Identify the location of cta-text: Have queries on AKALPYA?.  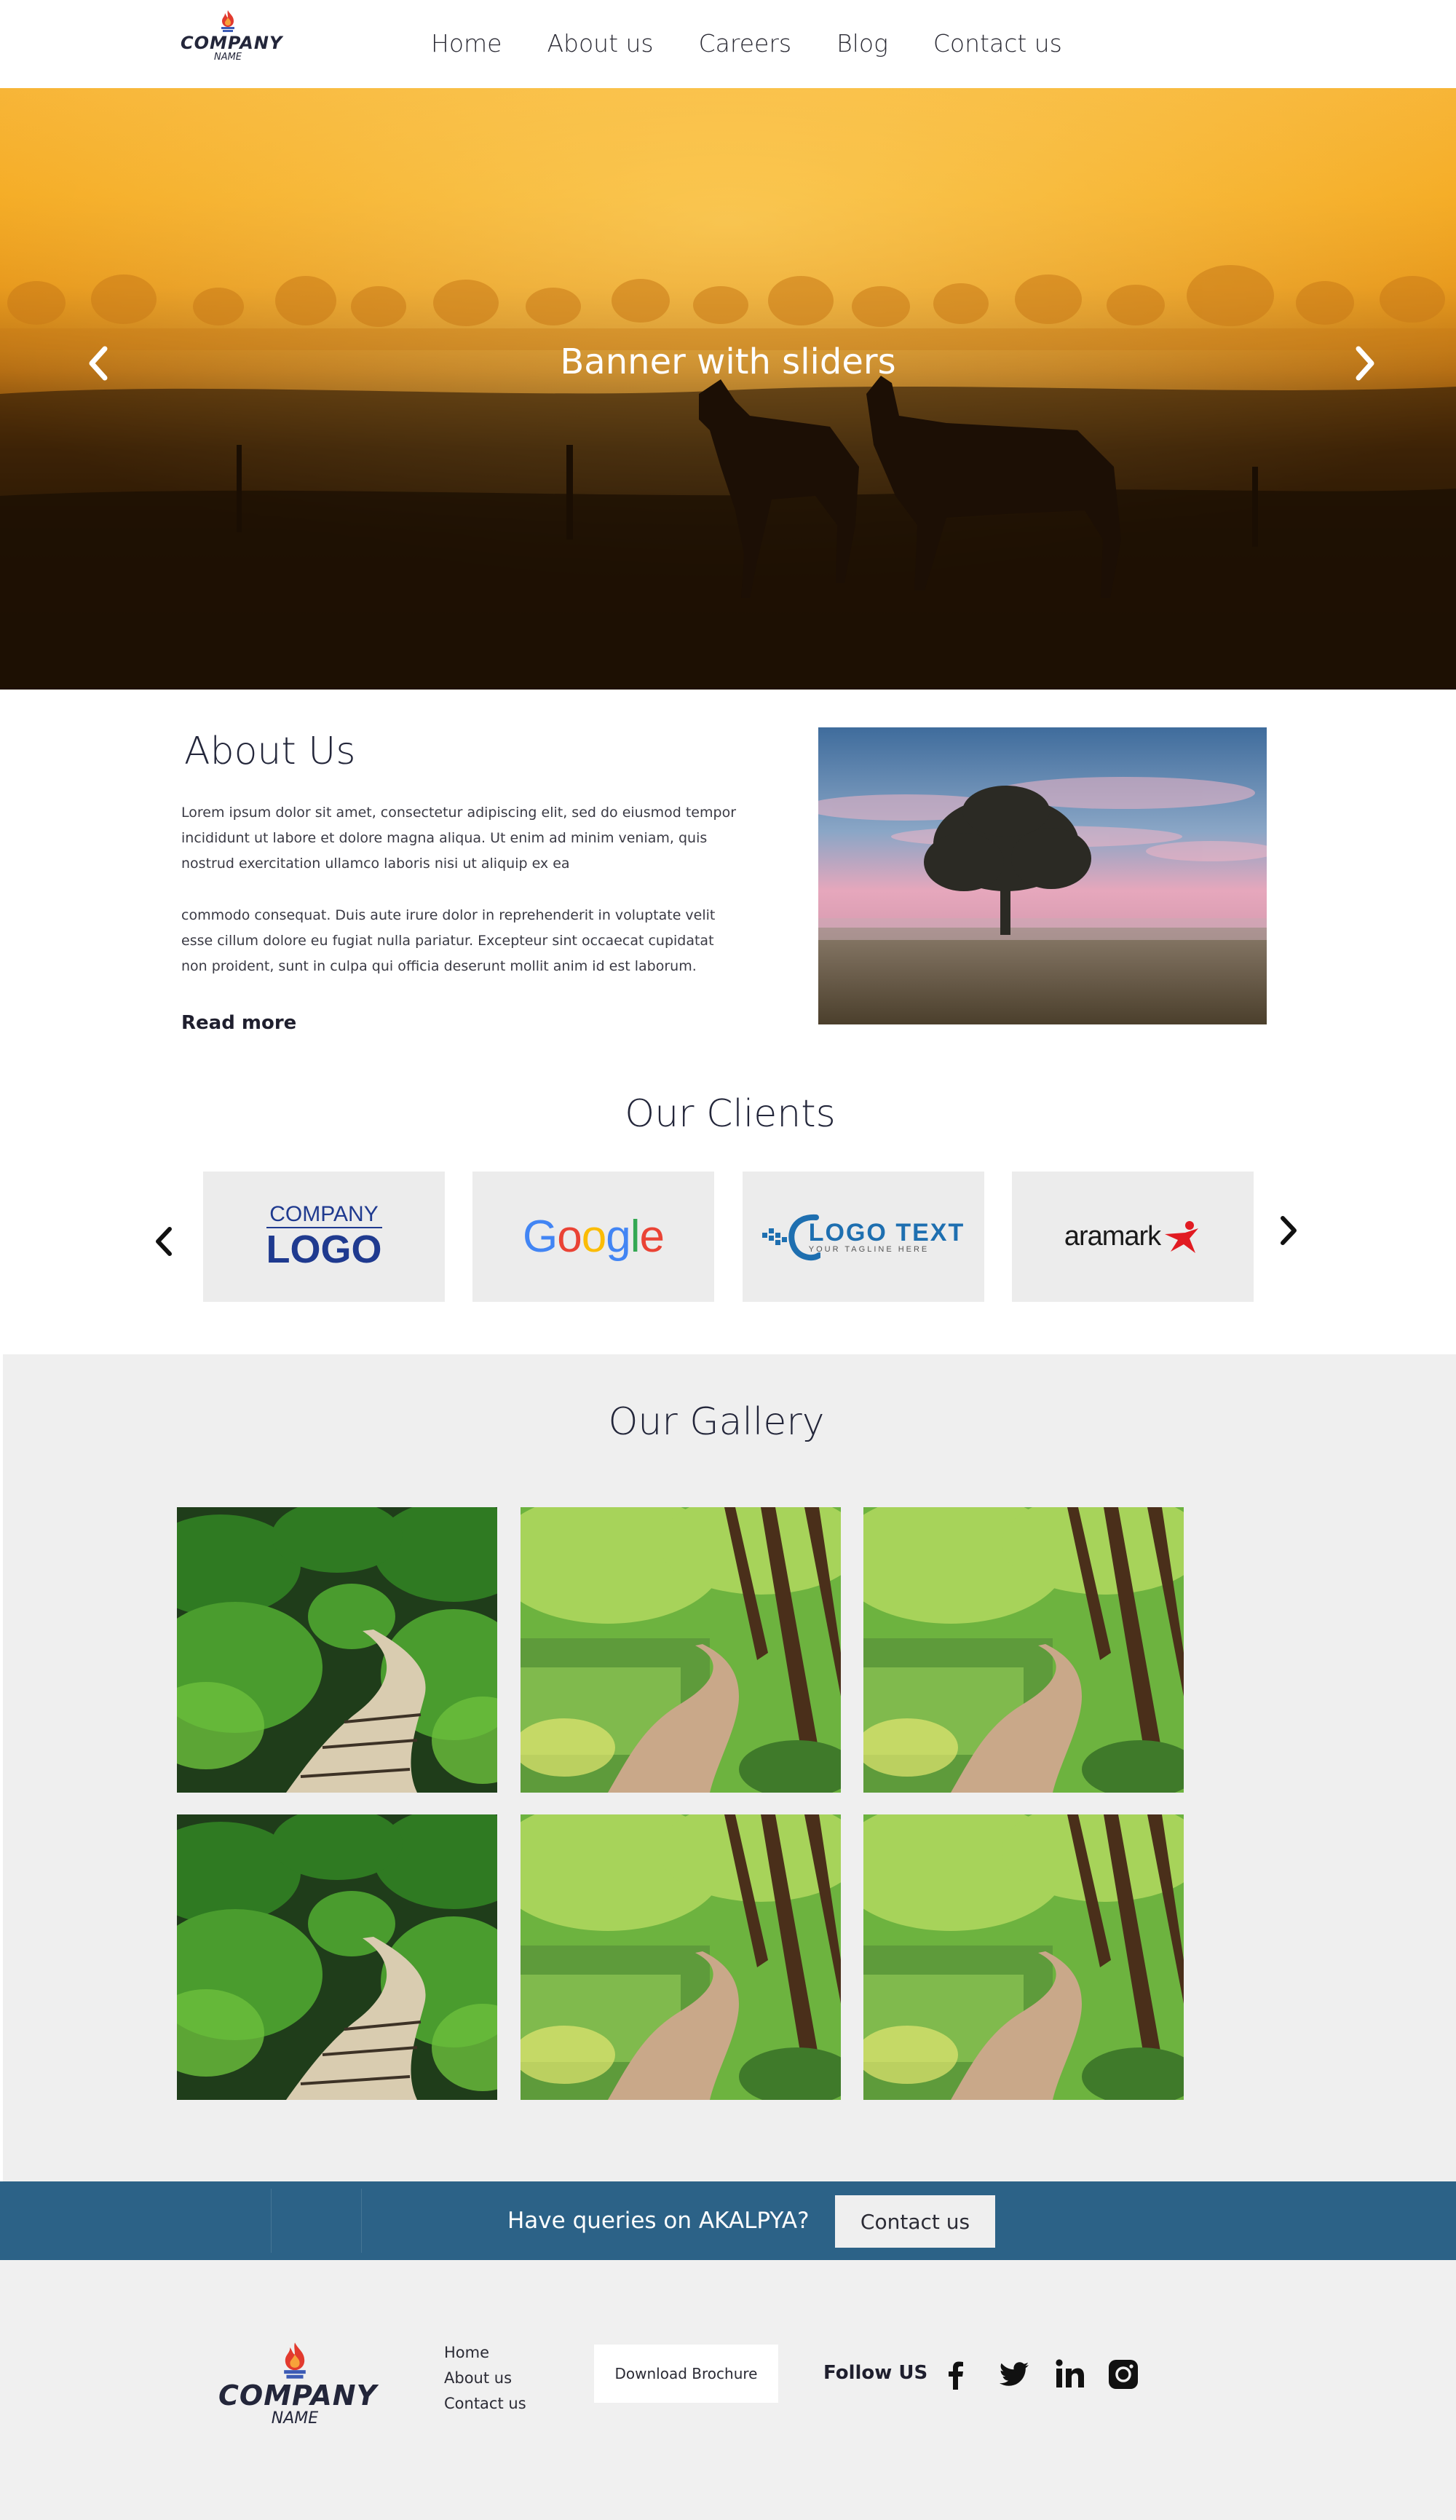
(658, 2221).